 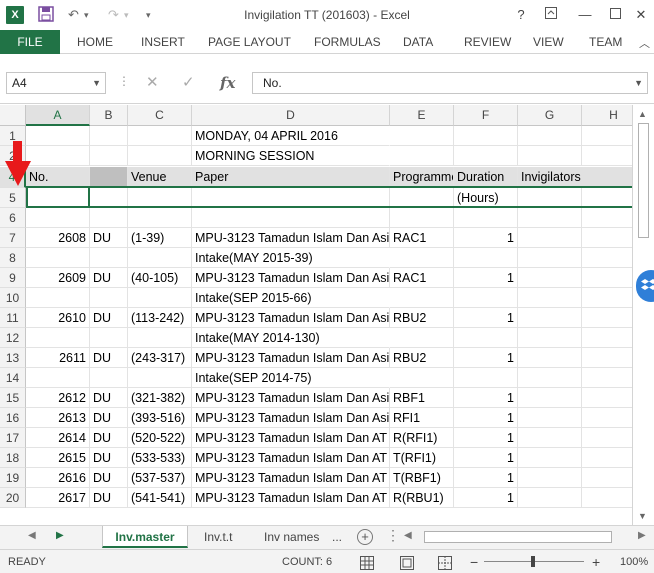 What do you see at coordinates (15, 15) in the screenshot?
I see `excel-logo-icon: X` at bounding box center [15, 15].